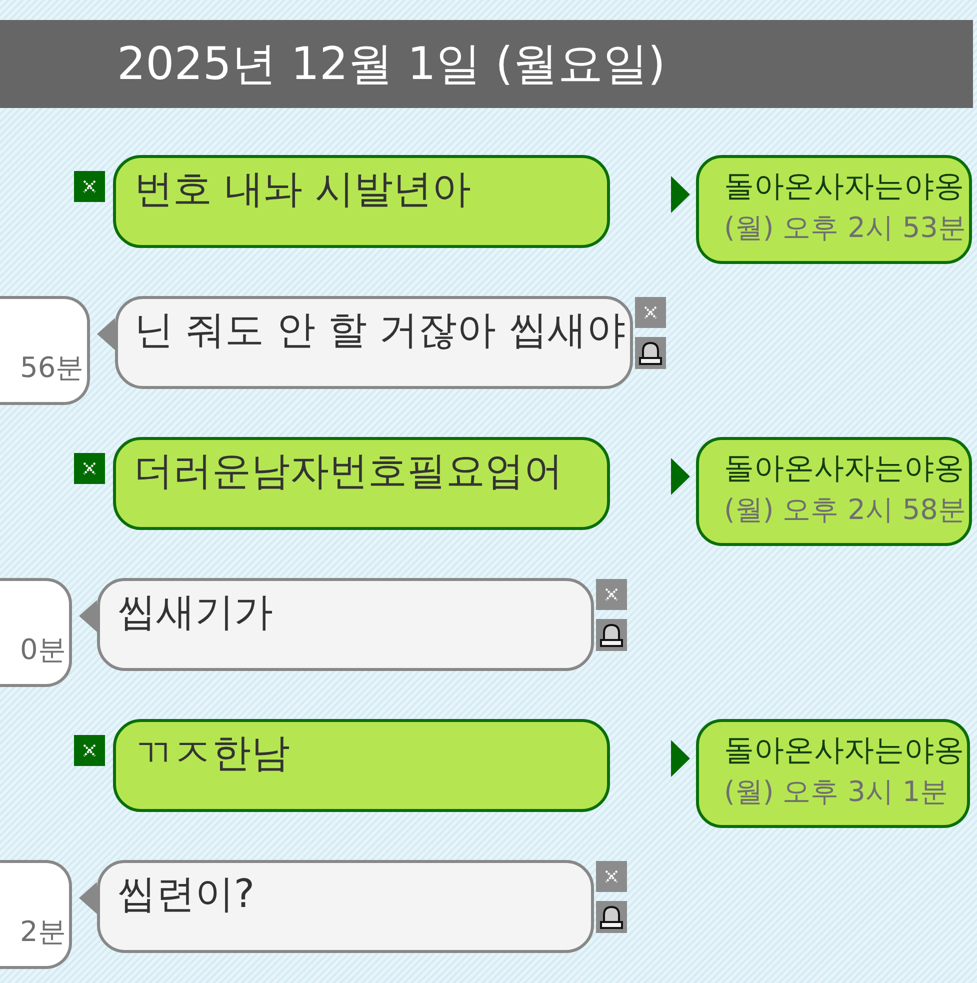 Image resolution: width=977 pixels, height=983 pixels. What do you see at coordinates (373, 342) in the screenshot?
I see `message-bubble: 닌 줘도 안 할 거잖아 씹새야` at bounding box center [373, 342].